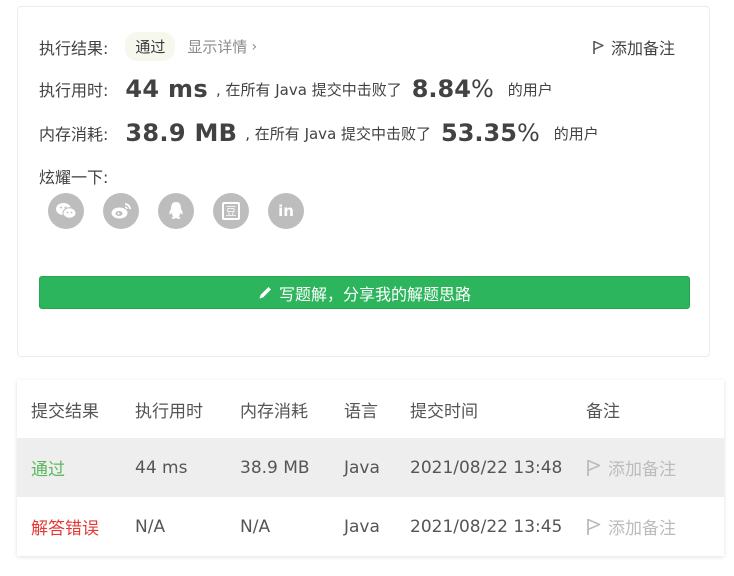 This screenshot has width=734, height=576. What do you see at coordinates (361, 411) in the screenshot?
I see `header-language: 语言` at bounding box center [361, 411].